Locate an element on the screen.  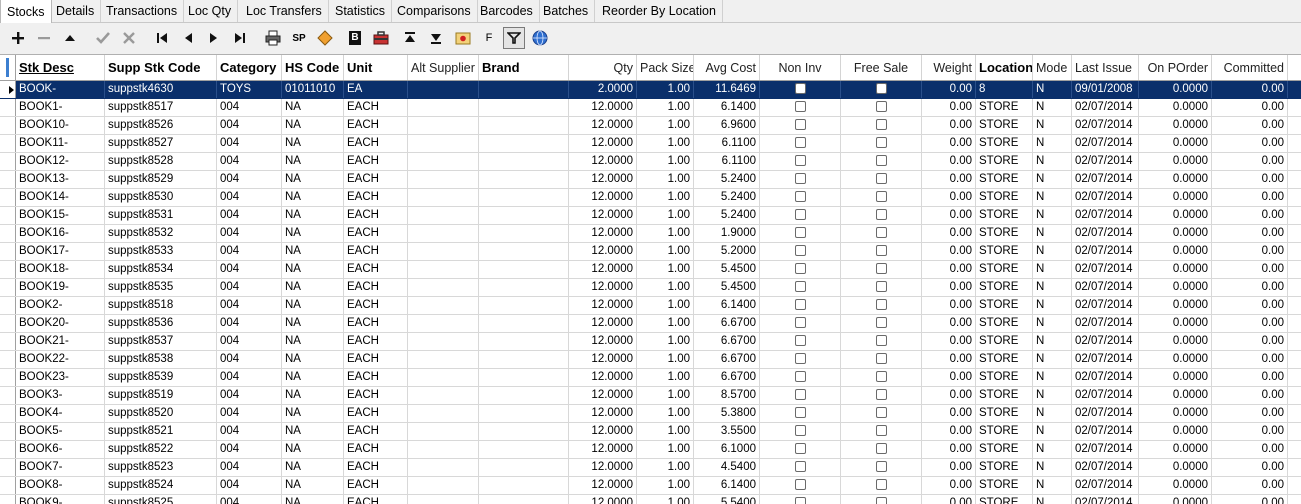
cell-supp: suppstk8534 is located at coordinates (161, 269).